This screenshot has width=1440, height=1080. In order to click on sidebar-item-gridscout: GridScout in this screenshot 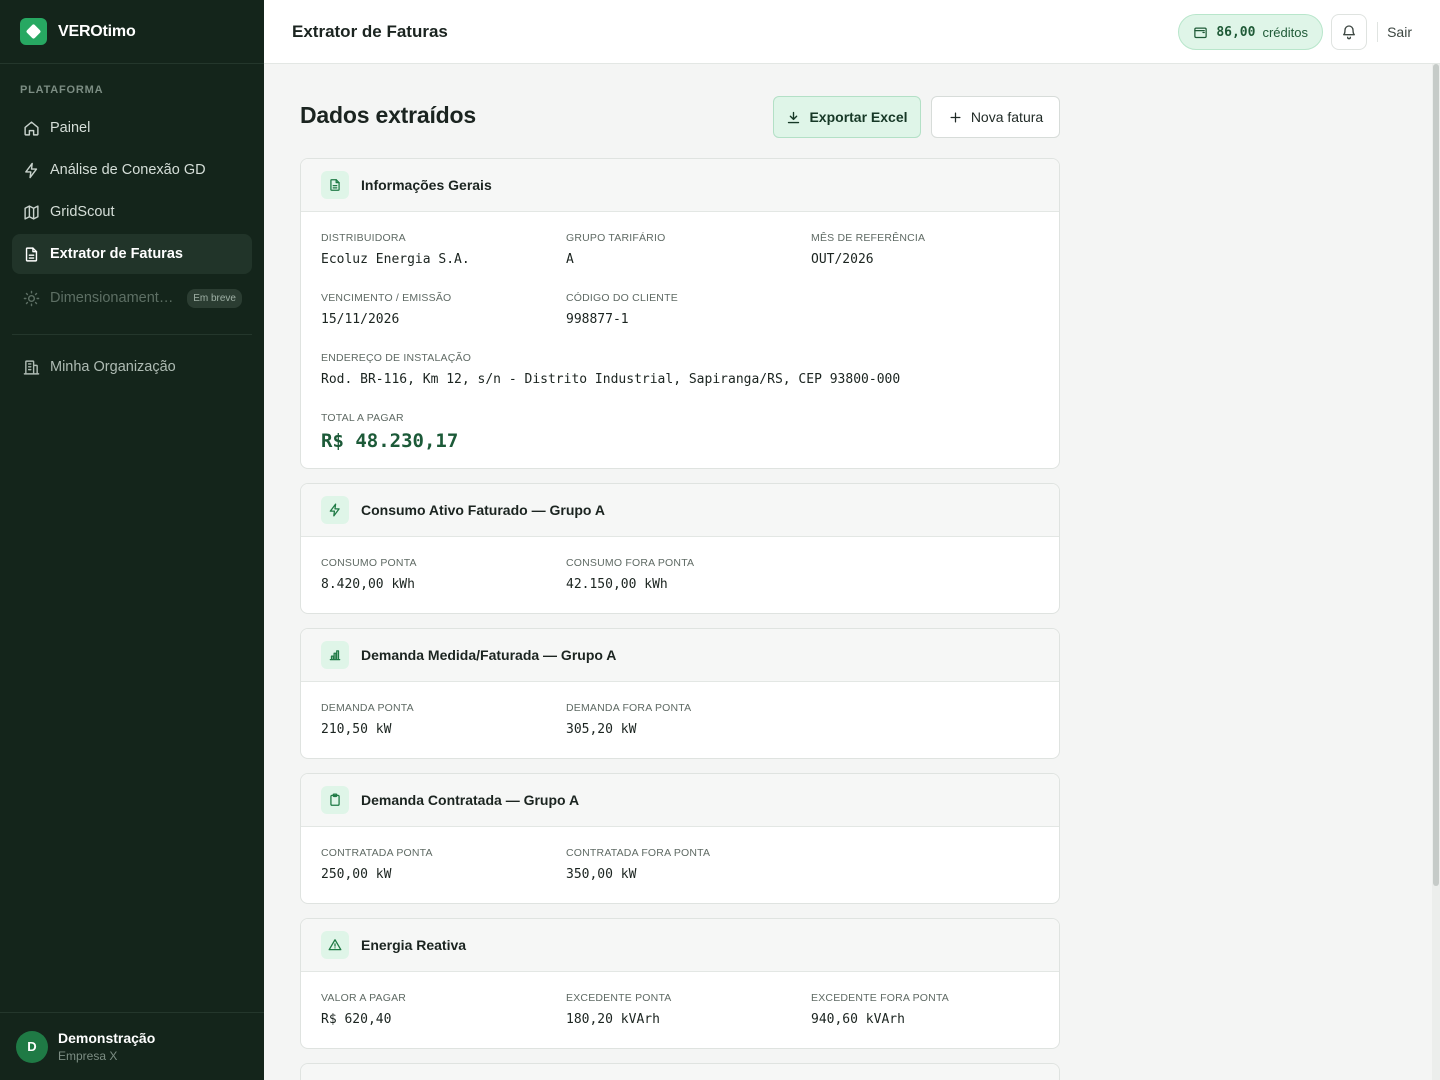, I will do `click(132, 212)`.